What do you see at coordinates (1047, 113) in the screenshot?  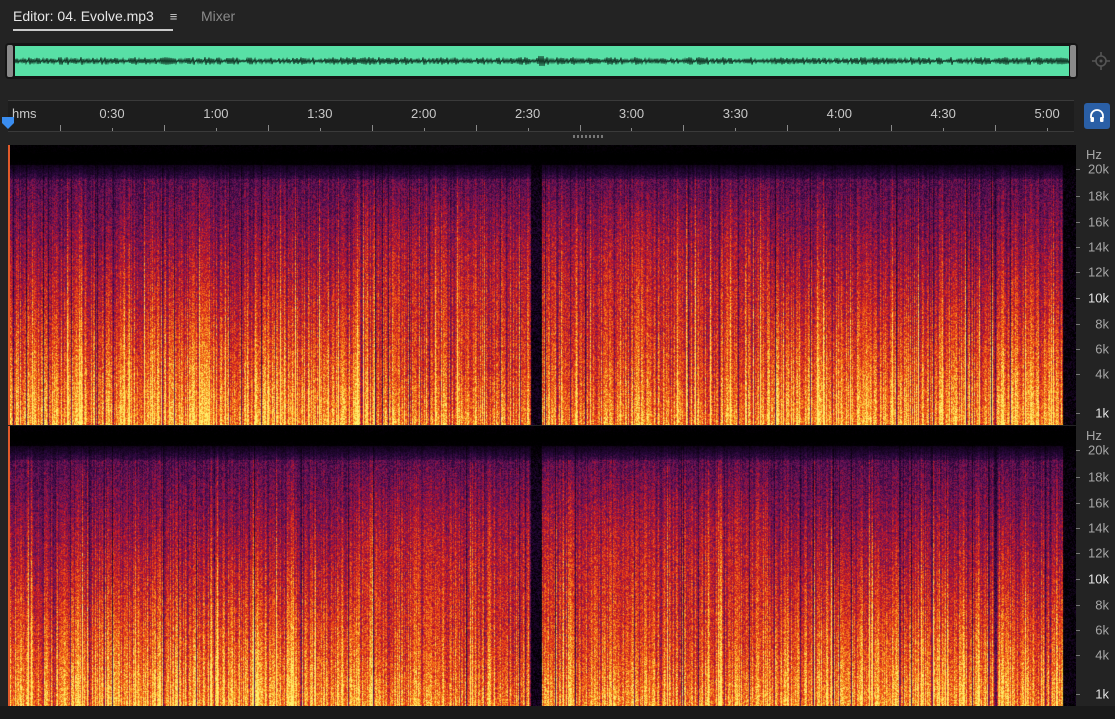 I see `time-ruler-label: 5:00` at bounding box center [1047, 113].